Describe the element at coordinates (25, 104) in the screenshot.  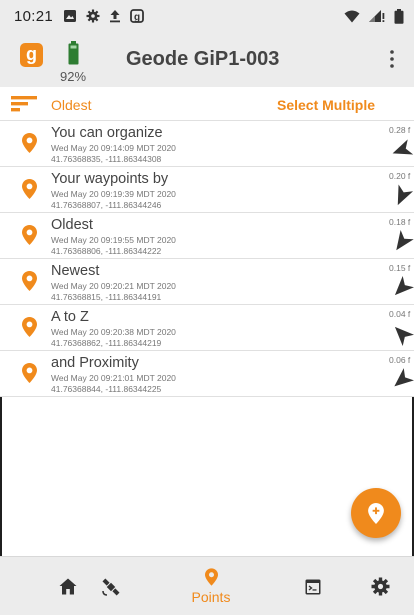
I see `sort-icon` at that location.